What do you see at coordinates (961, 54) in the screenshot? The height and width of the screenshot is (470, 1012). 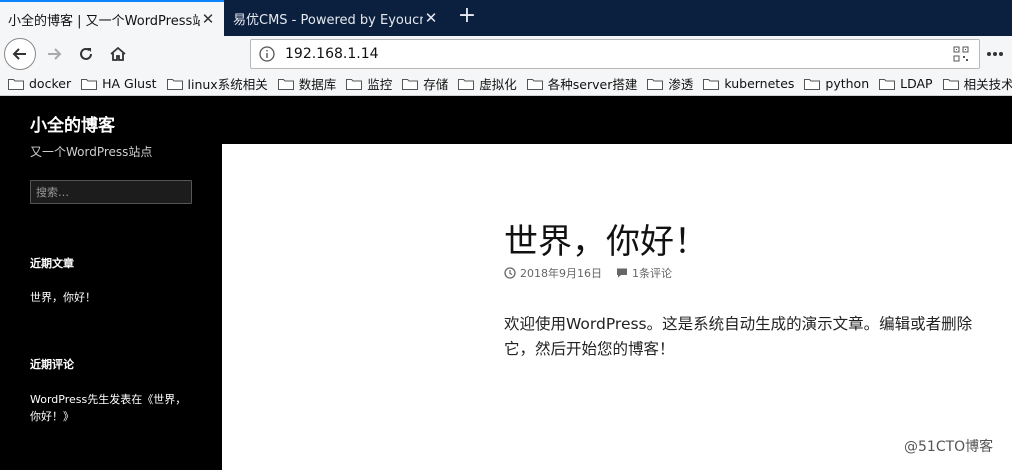 I see `qr-code-icon` at bounding box center [961, 54].